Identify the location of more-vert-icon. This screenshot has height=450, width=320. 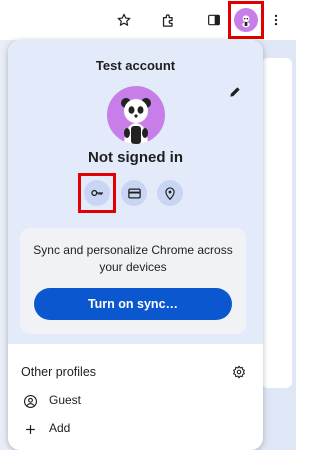
(276, 20).